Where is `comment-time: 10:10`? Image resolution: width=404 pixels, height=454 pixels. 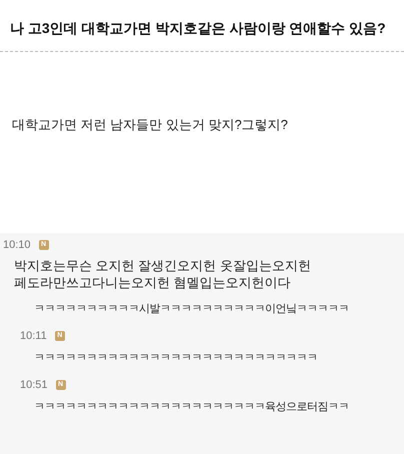 comment-time: 10:10 is located at coordinates (17, 245).